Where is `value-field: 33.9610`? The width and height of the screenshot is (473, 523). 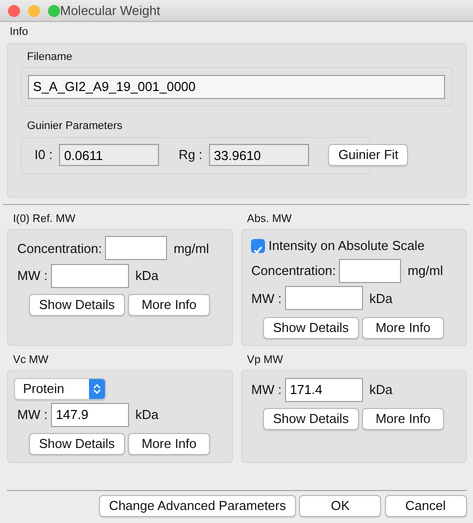 value-field: 33.9610 is located at coordinates (258, 155).